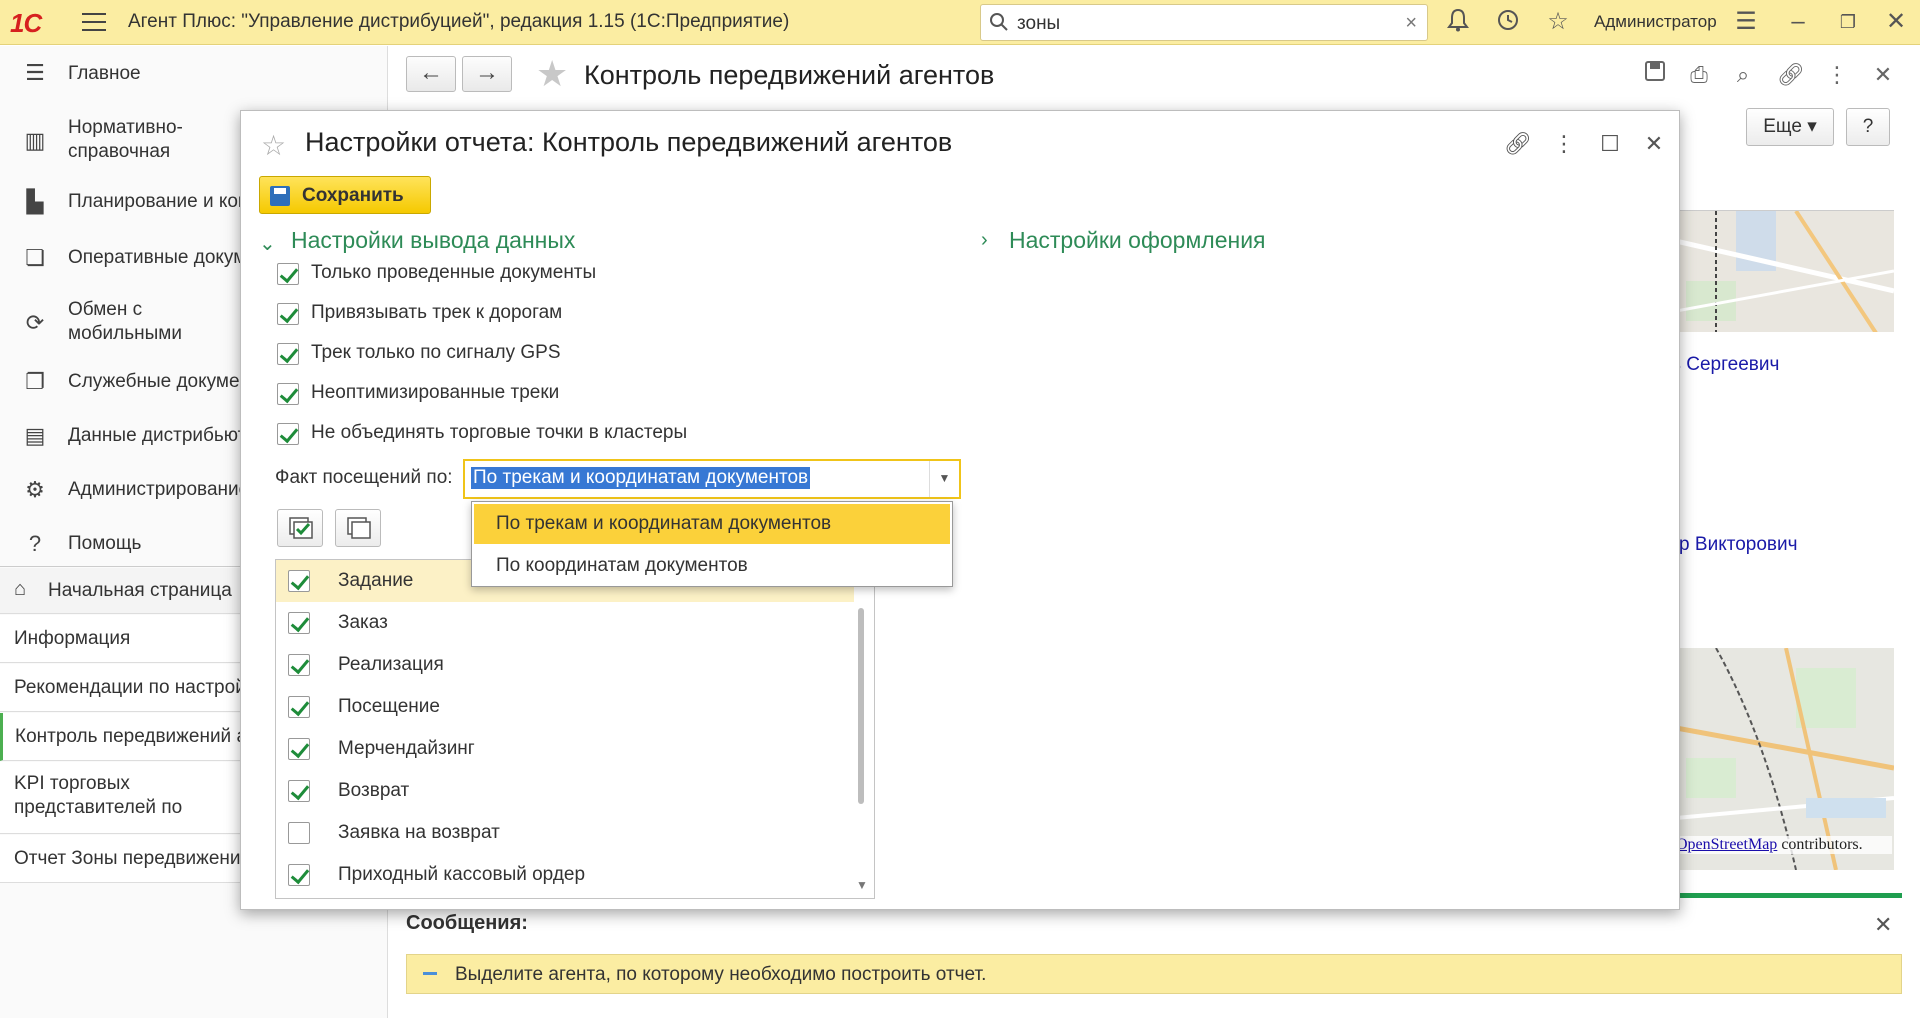 Image resolution: width=1920 pixels, height=1018 pixels. I want to click on restore-icon: ❐, so click(1848, 22).